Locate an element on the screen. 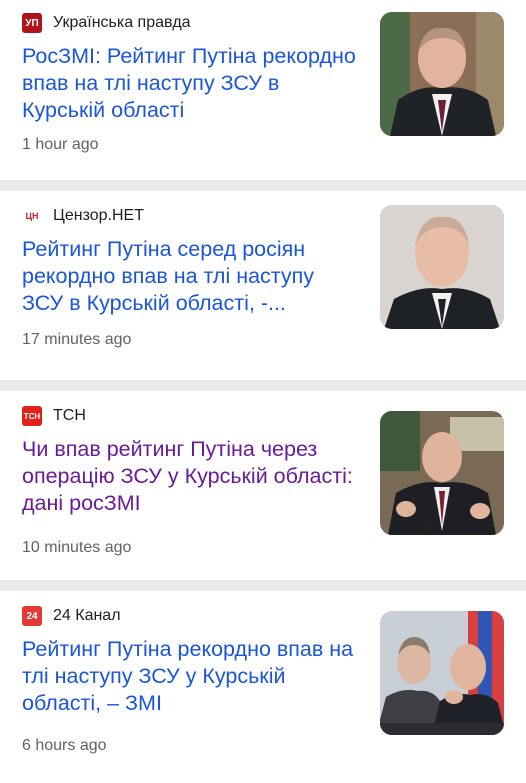 Image resolution: width=526 pixels, height=783 pixels. news-source: ТСН ТСН is located at coordinates (54, 416).